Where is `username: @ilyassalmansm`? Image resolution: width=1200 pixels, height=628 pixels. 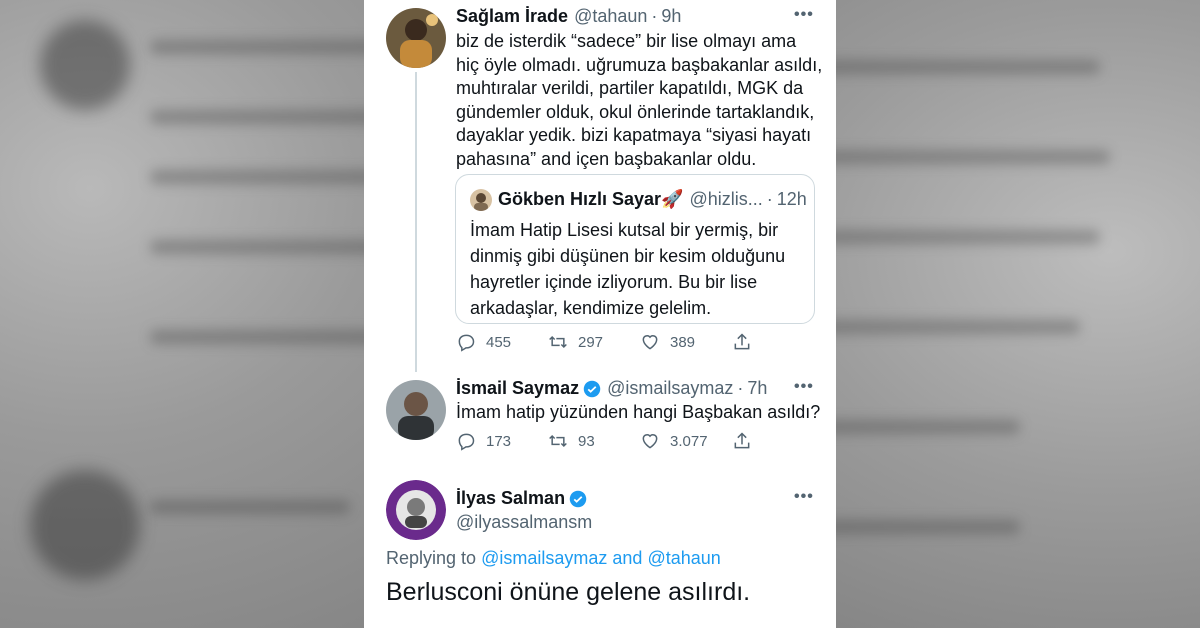 username: @ilyassalmansm is located at coordinates (524, 522).